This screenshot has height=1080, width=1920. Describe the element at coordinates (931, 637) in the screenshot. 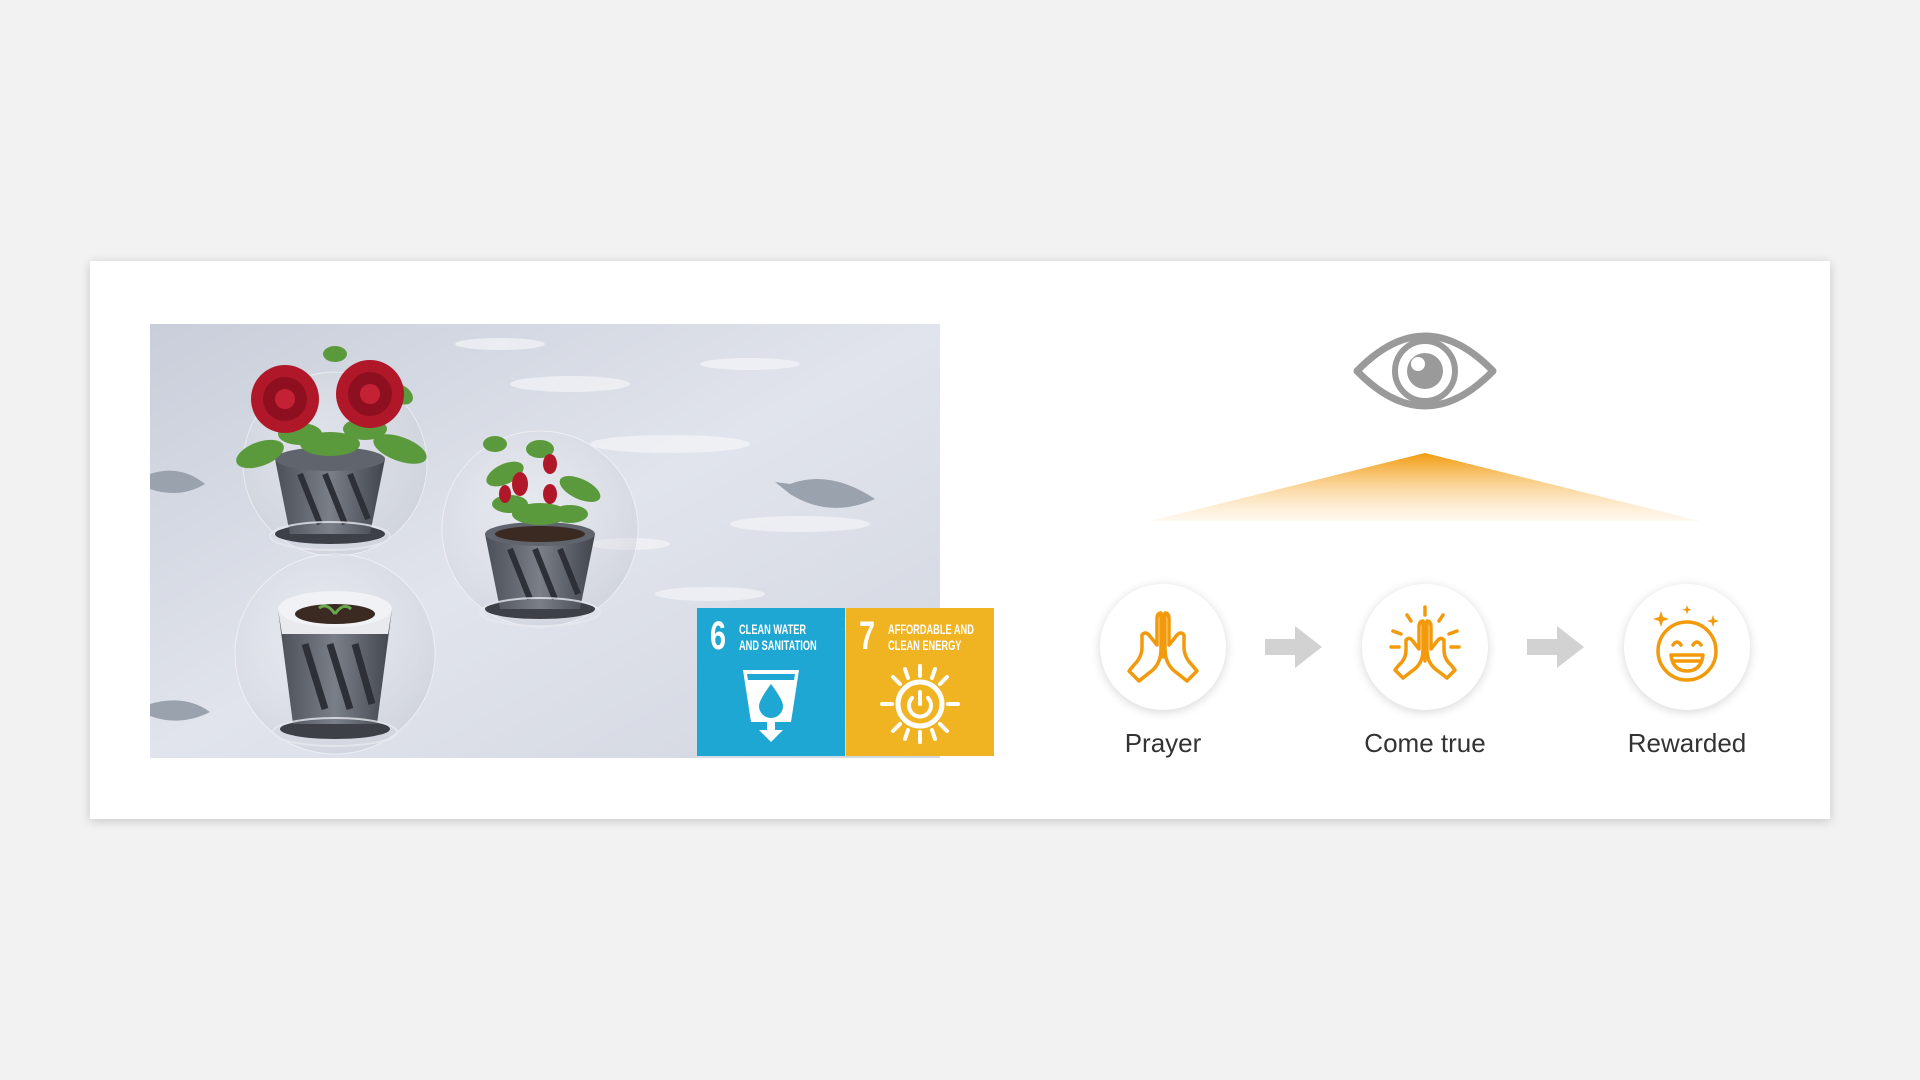

I see `sdg-title: AFFORDABLE AND CLEAN ENERGY` at that location.